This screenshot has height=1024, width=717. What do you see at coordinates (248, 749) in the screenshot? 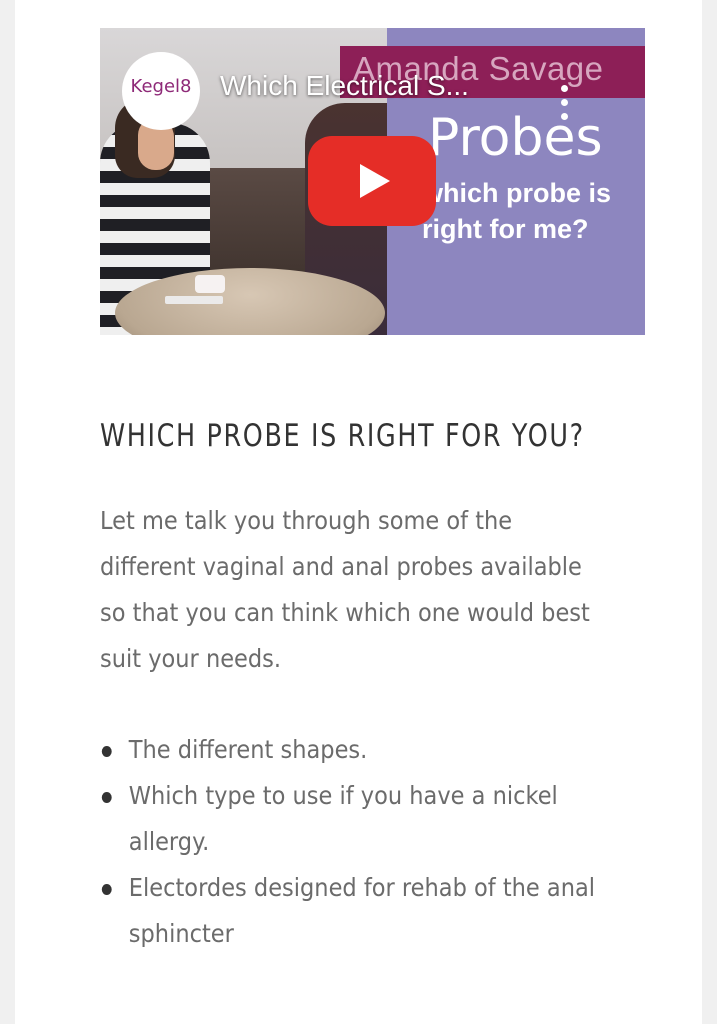
I see `list-item-text: The different shapes.` at bounding box center [248, 749].